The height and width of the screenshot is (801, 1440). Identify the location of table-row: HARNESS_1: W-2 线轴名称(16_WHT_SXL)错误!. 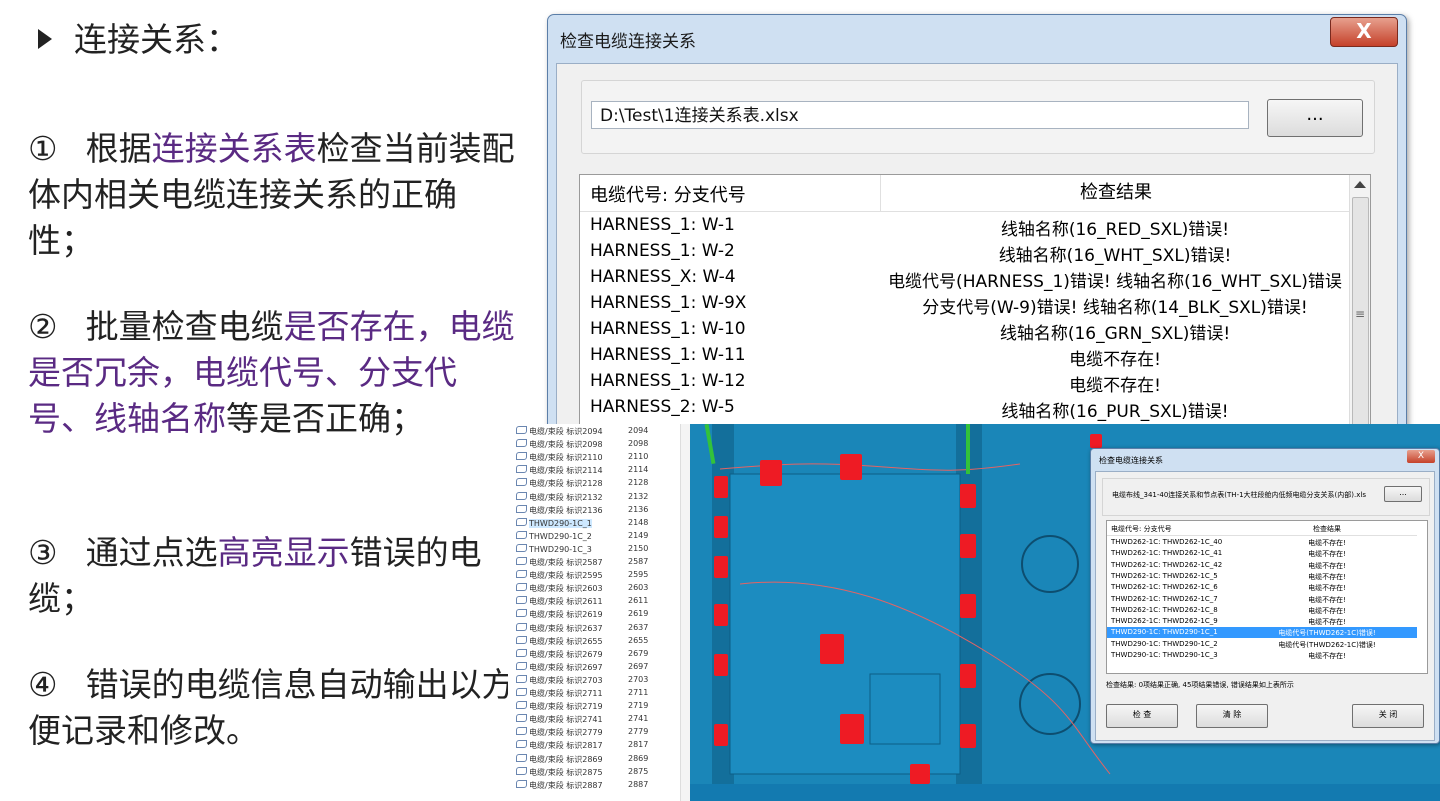
(965, 252).